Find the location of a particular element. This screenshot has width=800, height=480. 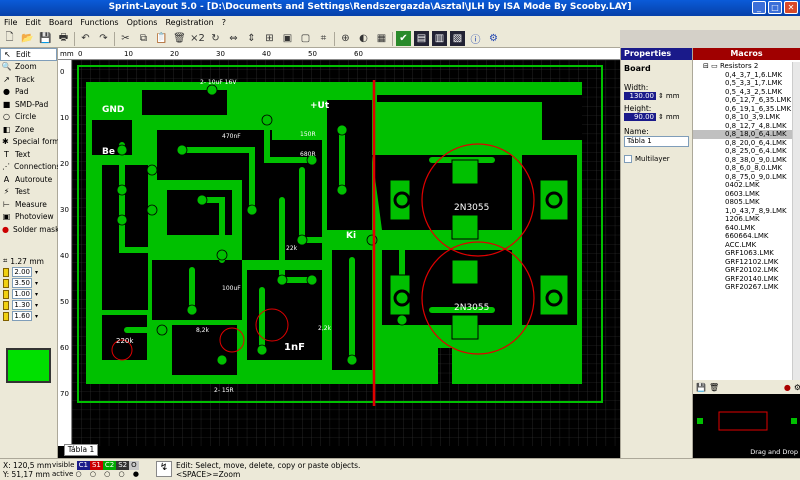

active-radio-icons: ○ ○ ○ ○ ● is located at coordinates (109, 474).